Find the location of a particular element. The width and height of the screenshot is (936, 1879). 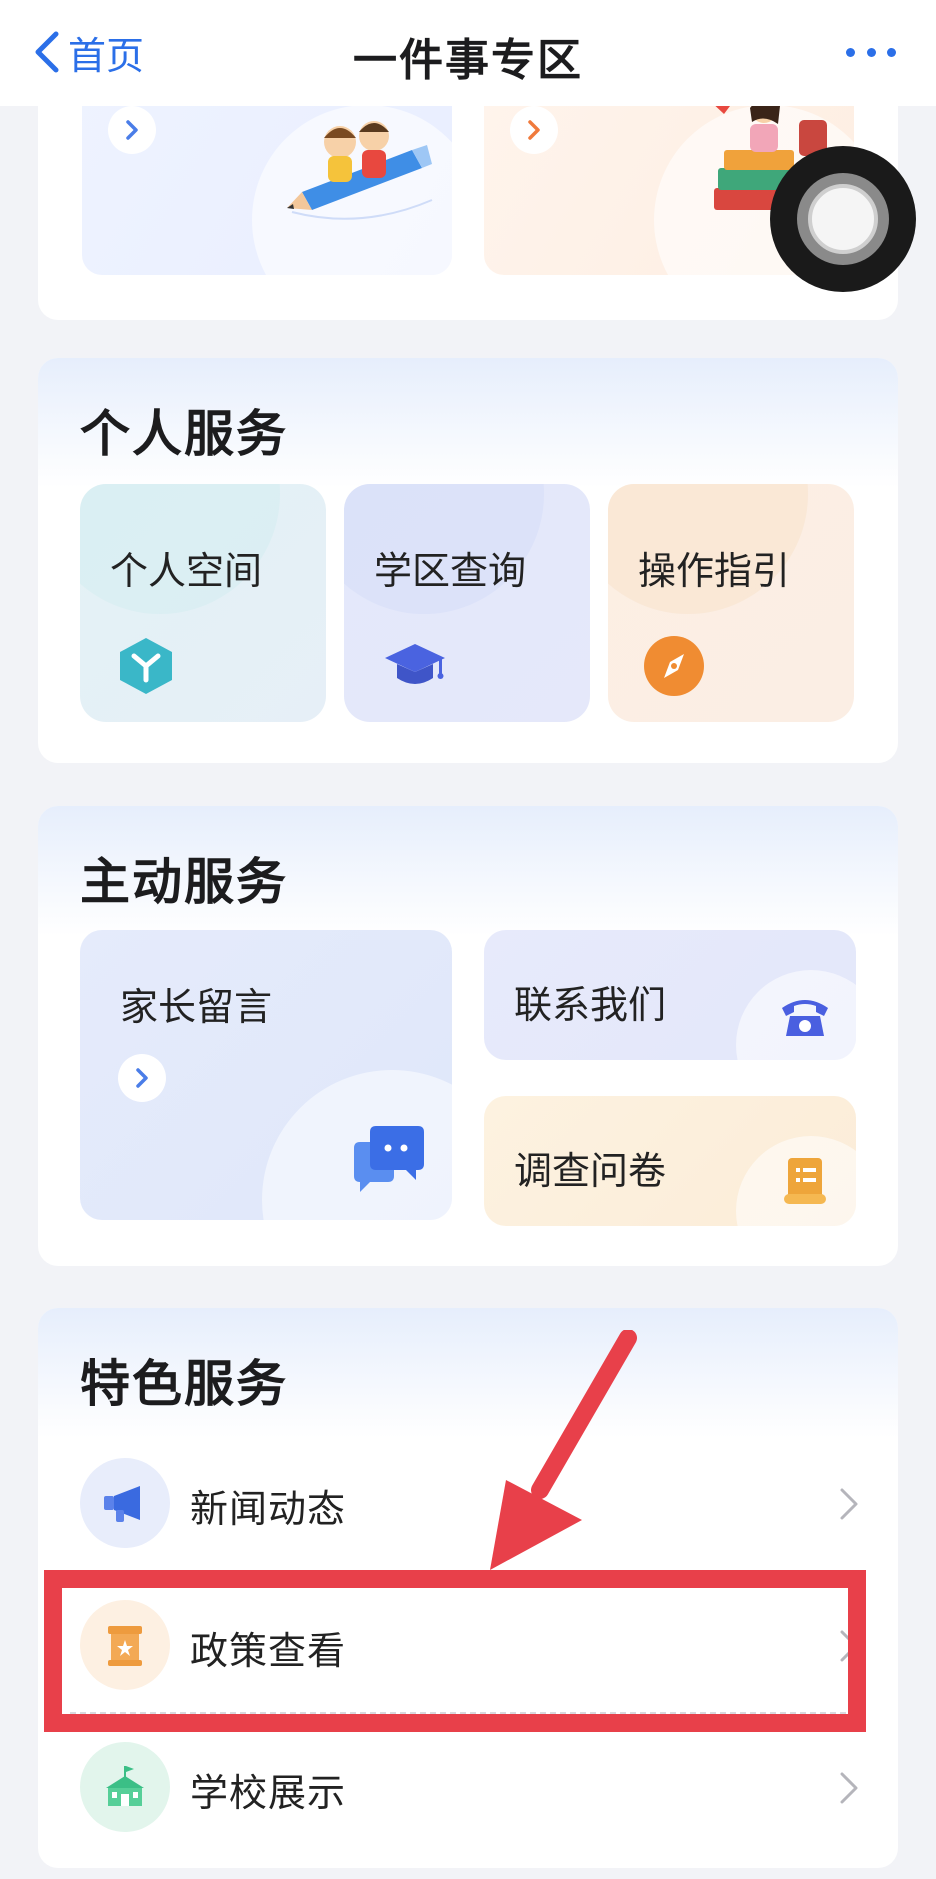

assistive-touch-button is located at coordinates (843, 219).